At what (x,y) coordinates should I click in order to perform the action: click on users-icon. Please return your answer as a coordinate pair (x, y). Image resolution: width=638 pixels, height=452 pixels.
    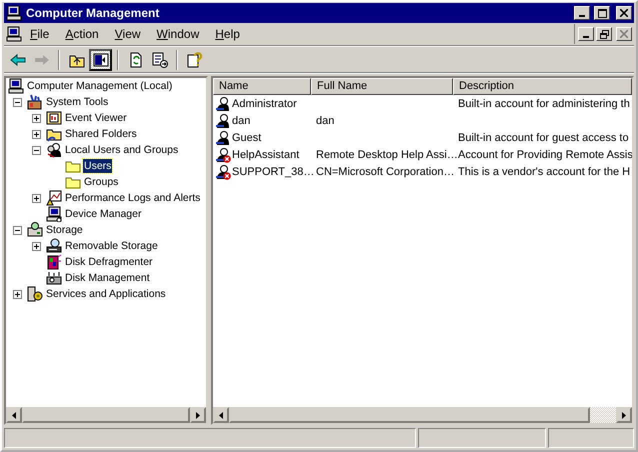
    Looking at the image, I should click on (54, 150).